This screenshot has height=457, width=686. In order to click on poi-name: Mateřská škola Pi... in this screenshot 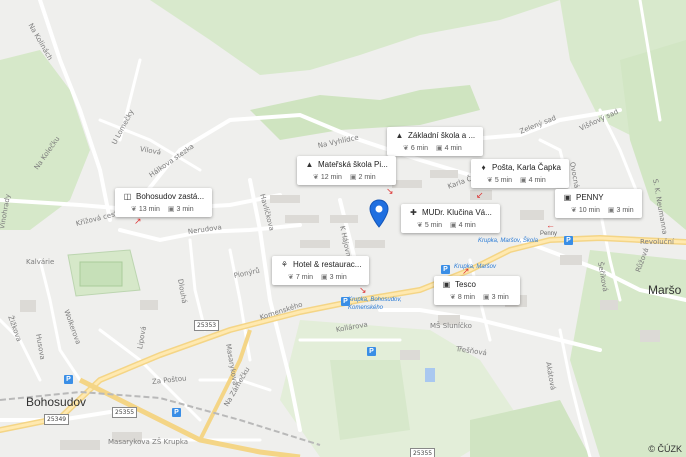, I will do `click(353, 164)`.